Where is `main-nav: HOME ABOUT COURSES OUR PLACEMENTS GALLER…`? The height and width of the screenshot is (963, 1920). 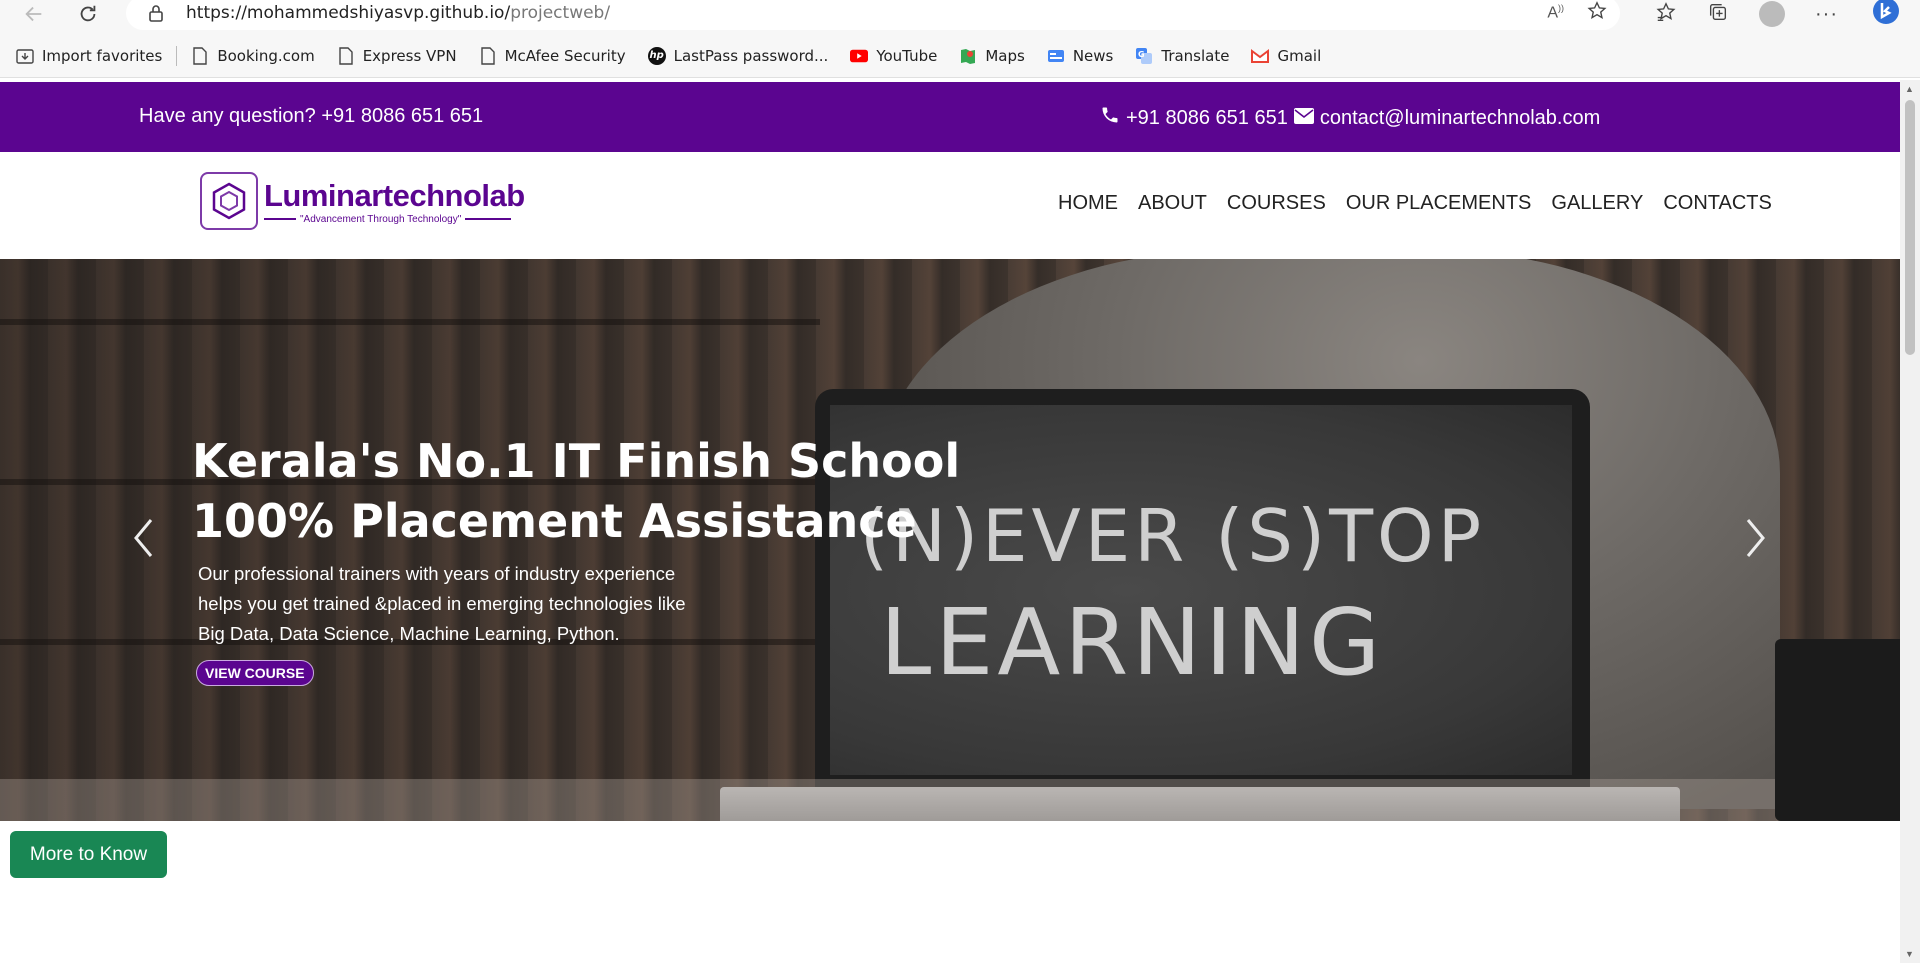 main-nav: HOME ABOUT COURSES OUR PLACEMENTS GALLER… is located at coordinates (1415, 203).